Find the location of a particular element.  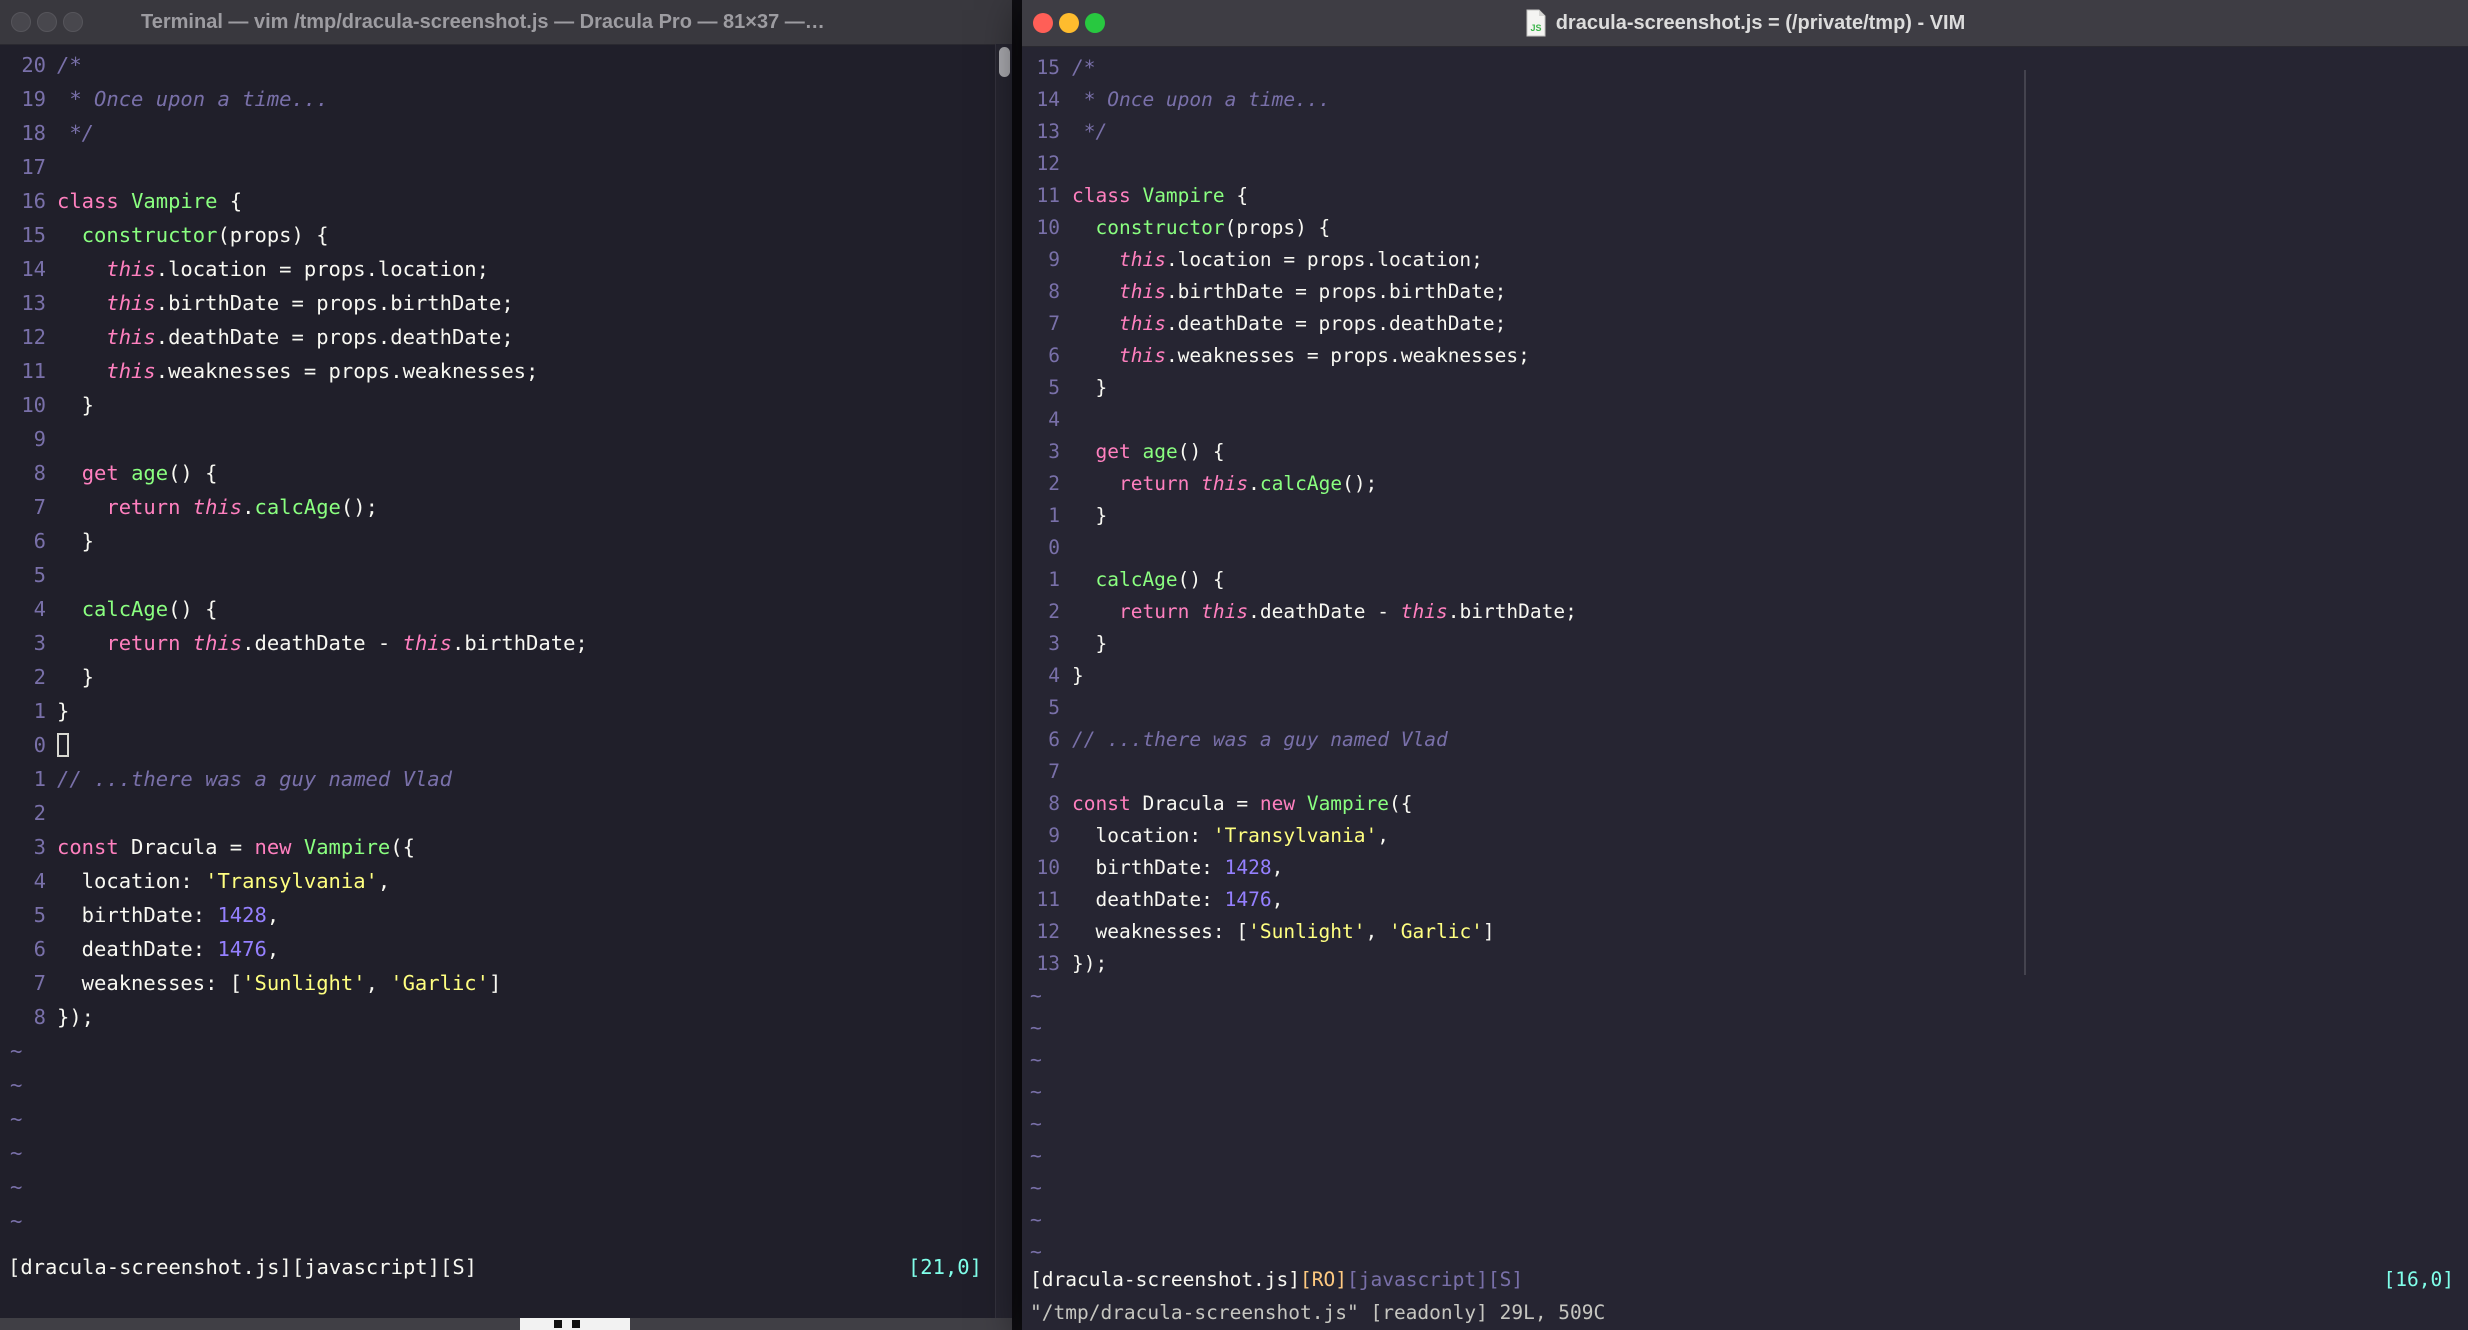

line-number: 6 is located at coordinates (39, 541).